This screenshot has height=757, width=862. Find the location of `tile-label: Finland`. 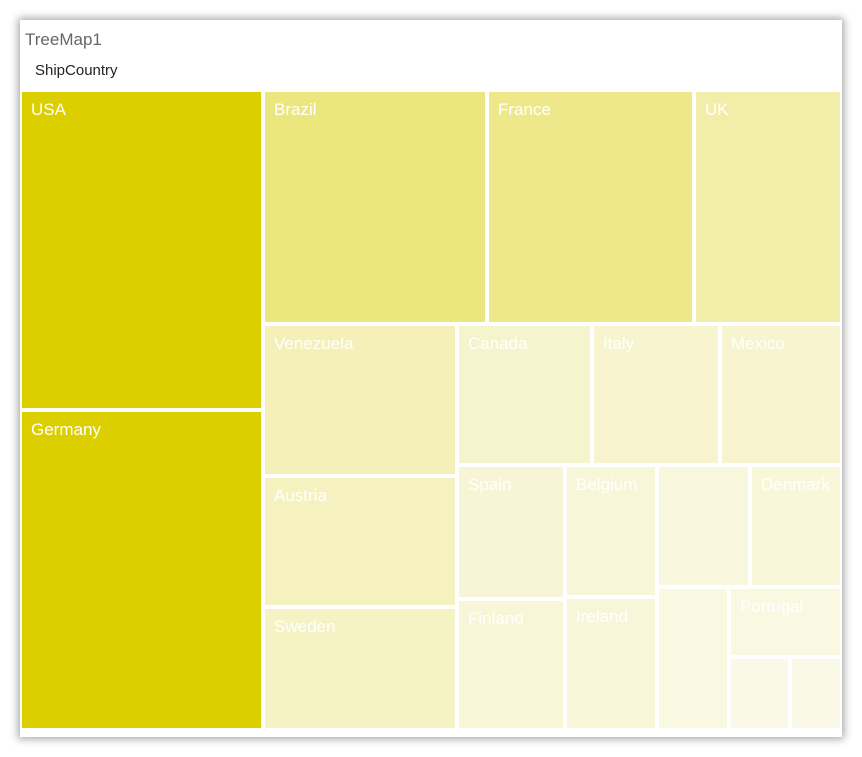

tile-label: Finland is located at coordinates (496, 618).